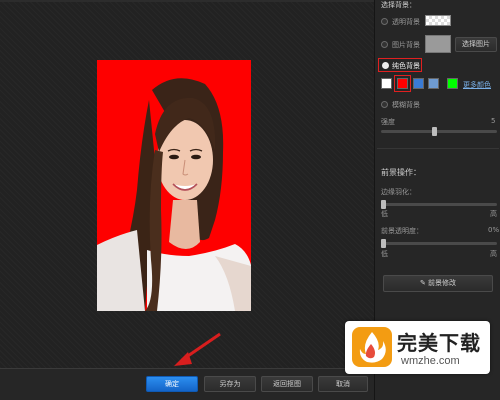 This screenshot has width=500, height=400. I want to click on transparent-bg-radio, so click(384, 21).